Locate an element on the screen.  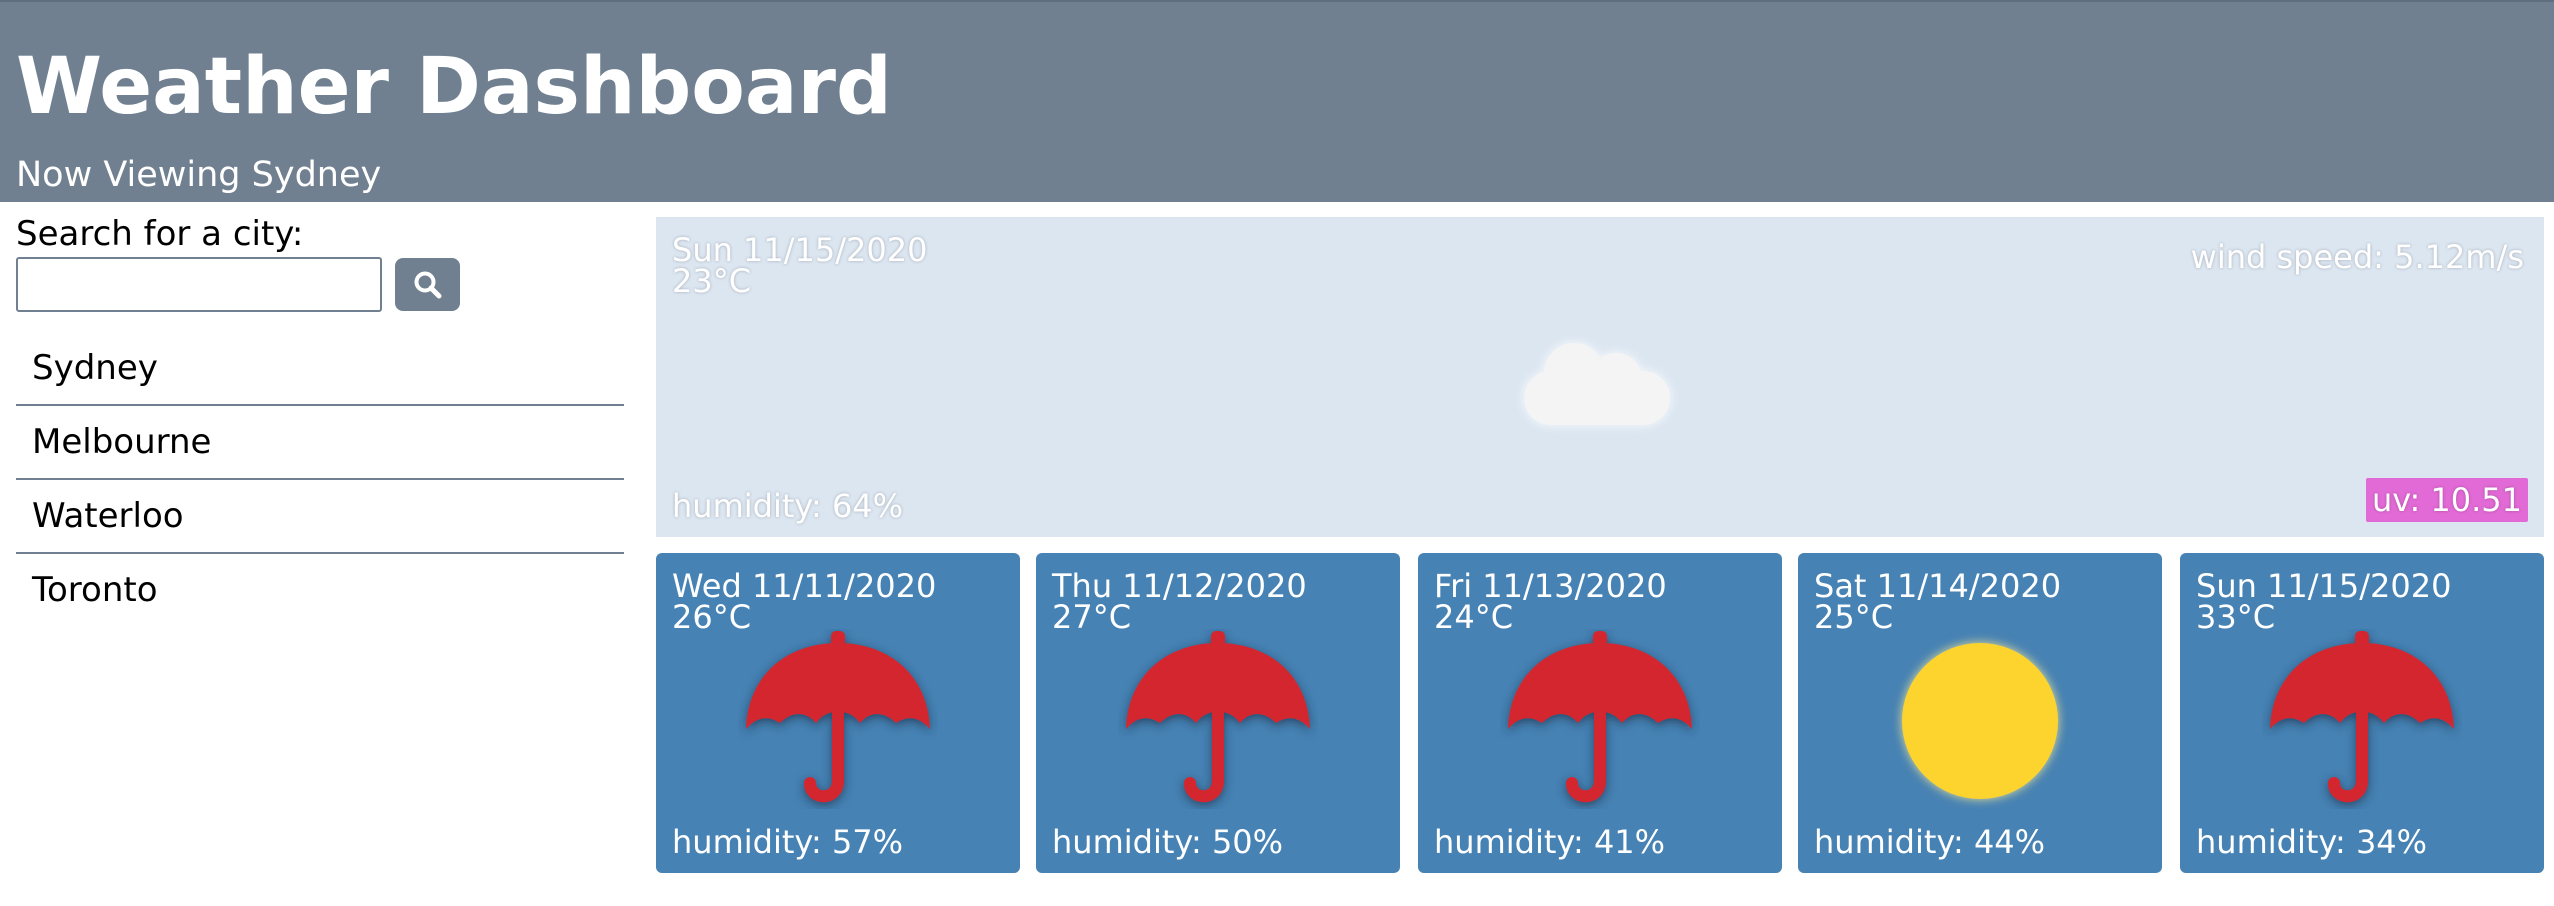
forecast-card: Sun 11/15/2020 33°C humidity: 34% is located at coordinates (2362, 713).